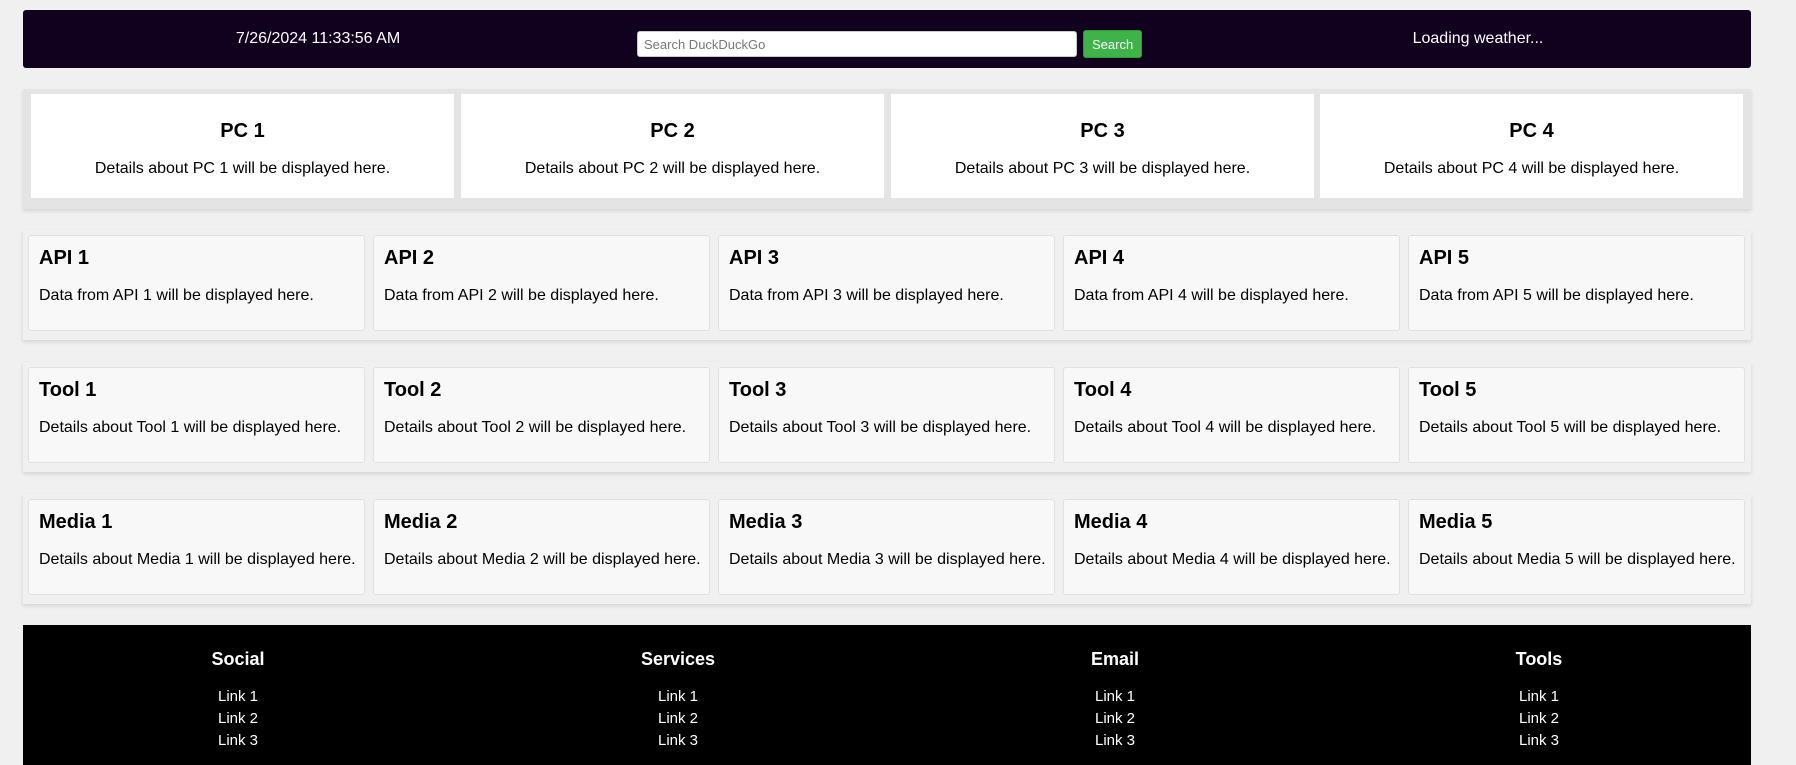  Describe the element at coordinates (758, 390) in the screenshot. I see `tool-card-title: Tool 3` at that location.